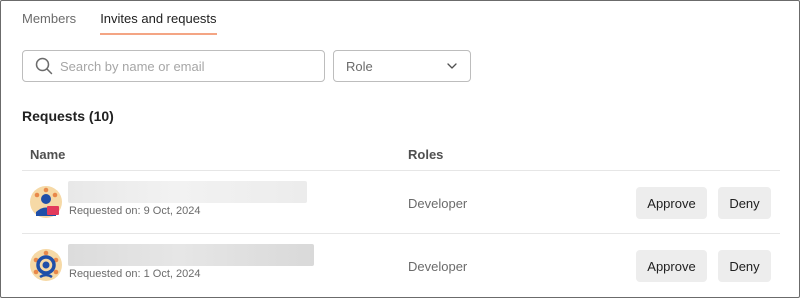  What do you see at coordinates (452, 66) in the screenshot?
I see `chevron-down-icon` at bounding box center [452, 66].